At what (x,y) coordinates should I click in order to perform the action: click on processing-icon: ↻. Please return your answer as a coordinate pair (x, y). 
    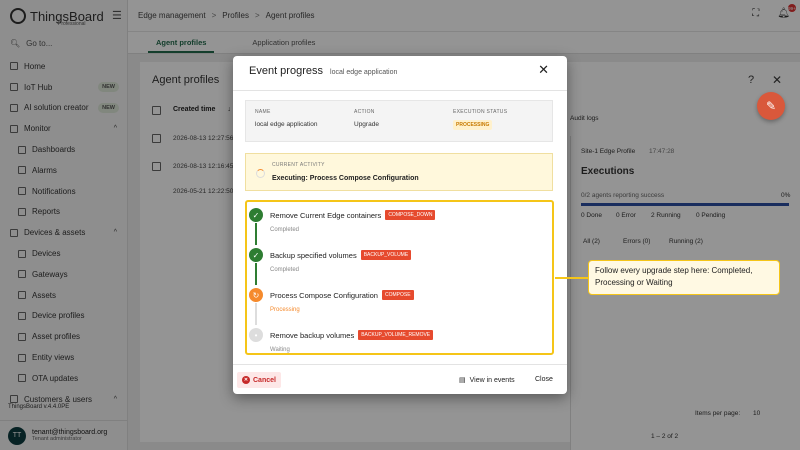
    Looking at the image, I should click on (256, 295).